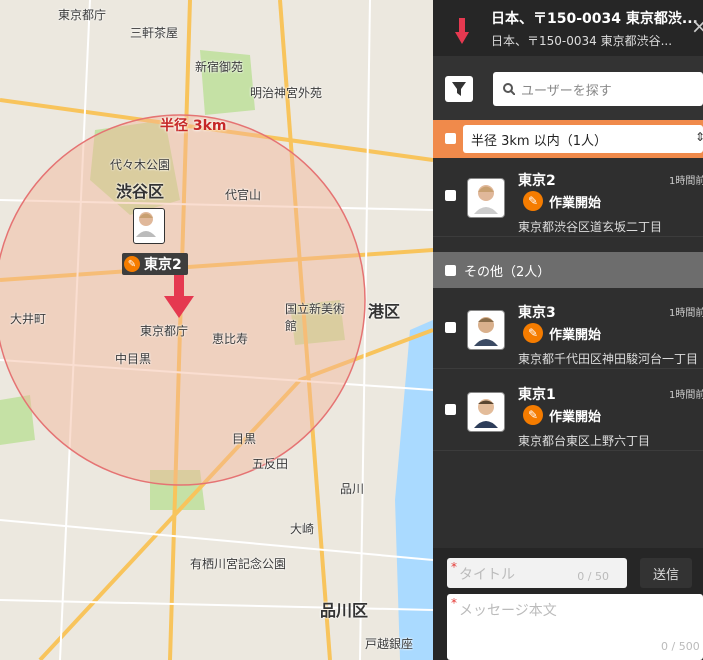 The image size is (703, 660). I want to click on map-label-meiji-jingu: 明治神宮外苑, so click(286, 93).